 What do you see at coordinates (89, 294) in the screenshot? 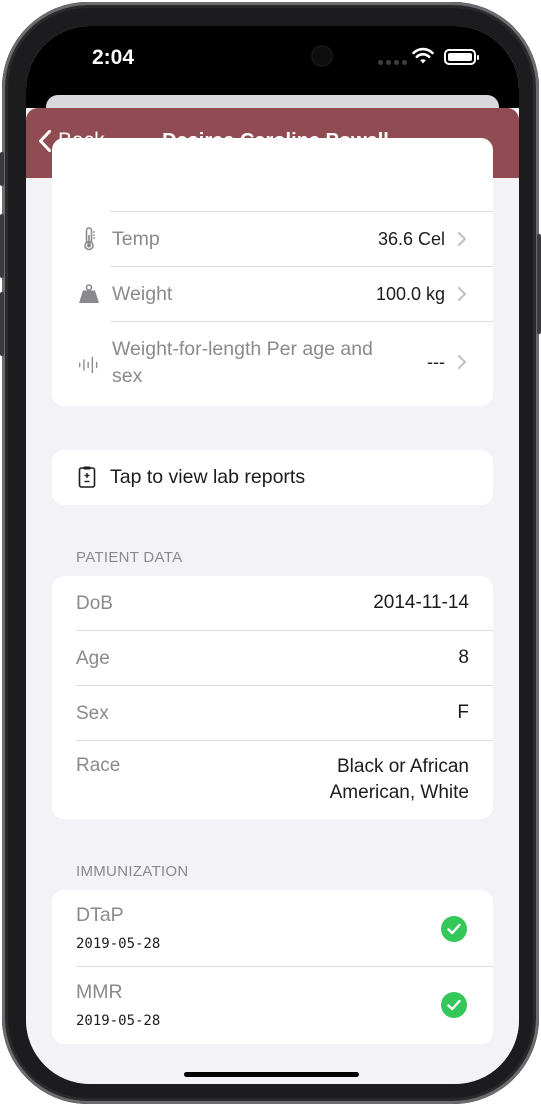
I see `weight-icon` at bounding box center [89, 294].